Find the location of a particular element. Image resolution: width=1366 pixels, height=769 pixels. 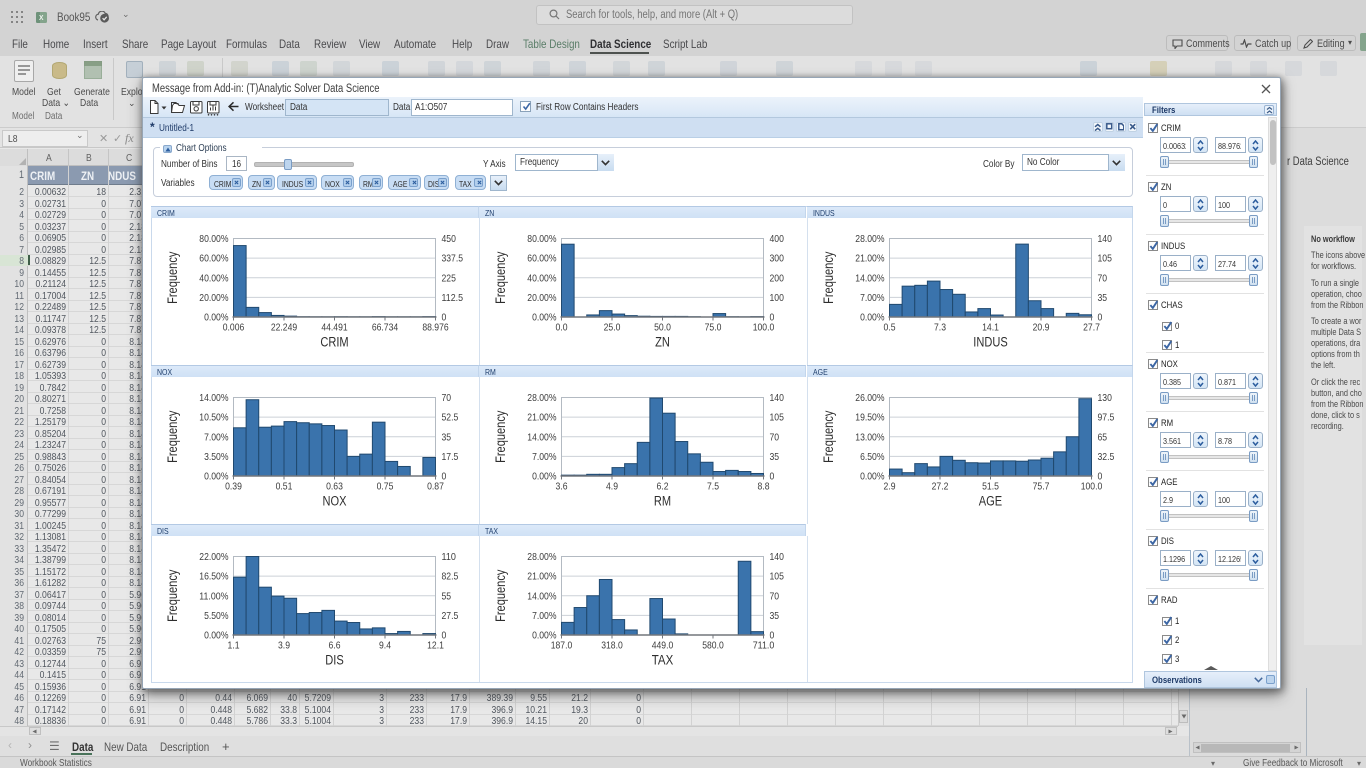

svg-text: 0.39 is located at coordinates (233, 487).